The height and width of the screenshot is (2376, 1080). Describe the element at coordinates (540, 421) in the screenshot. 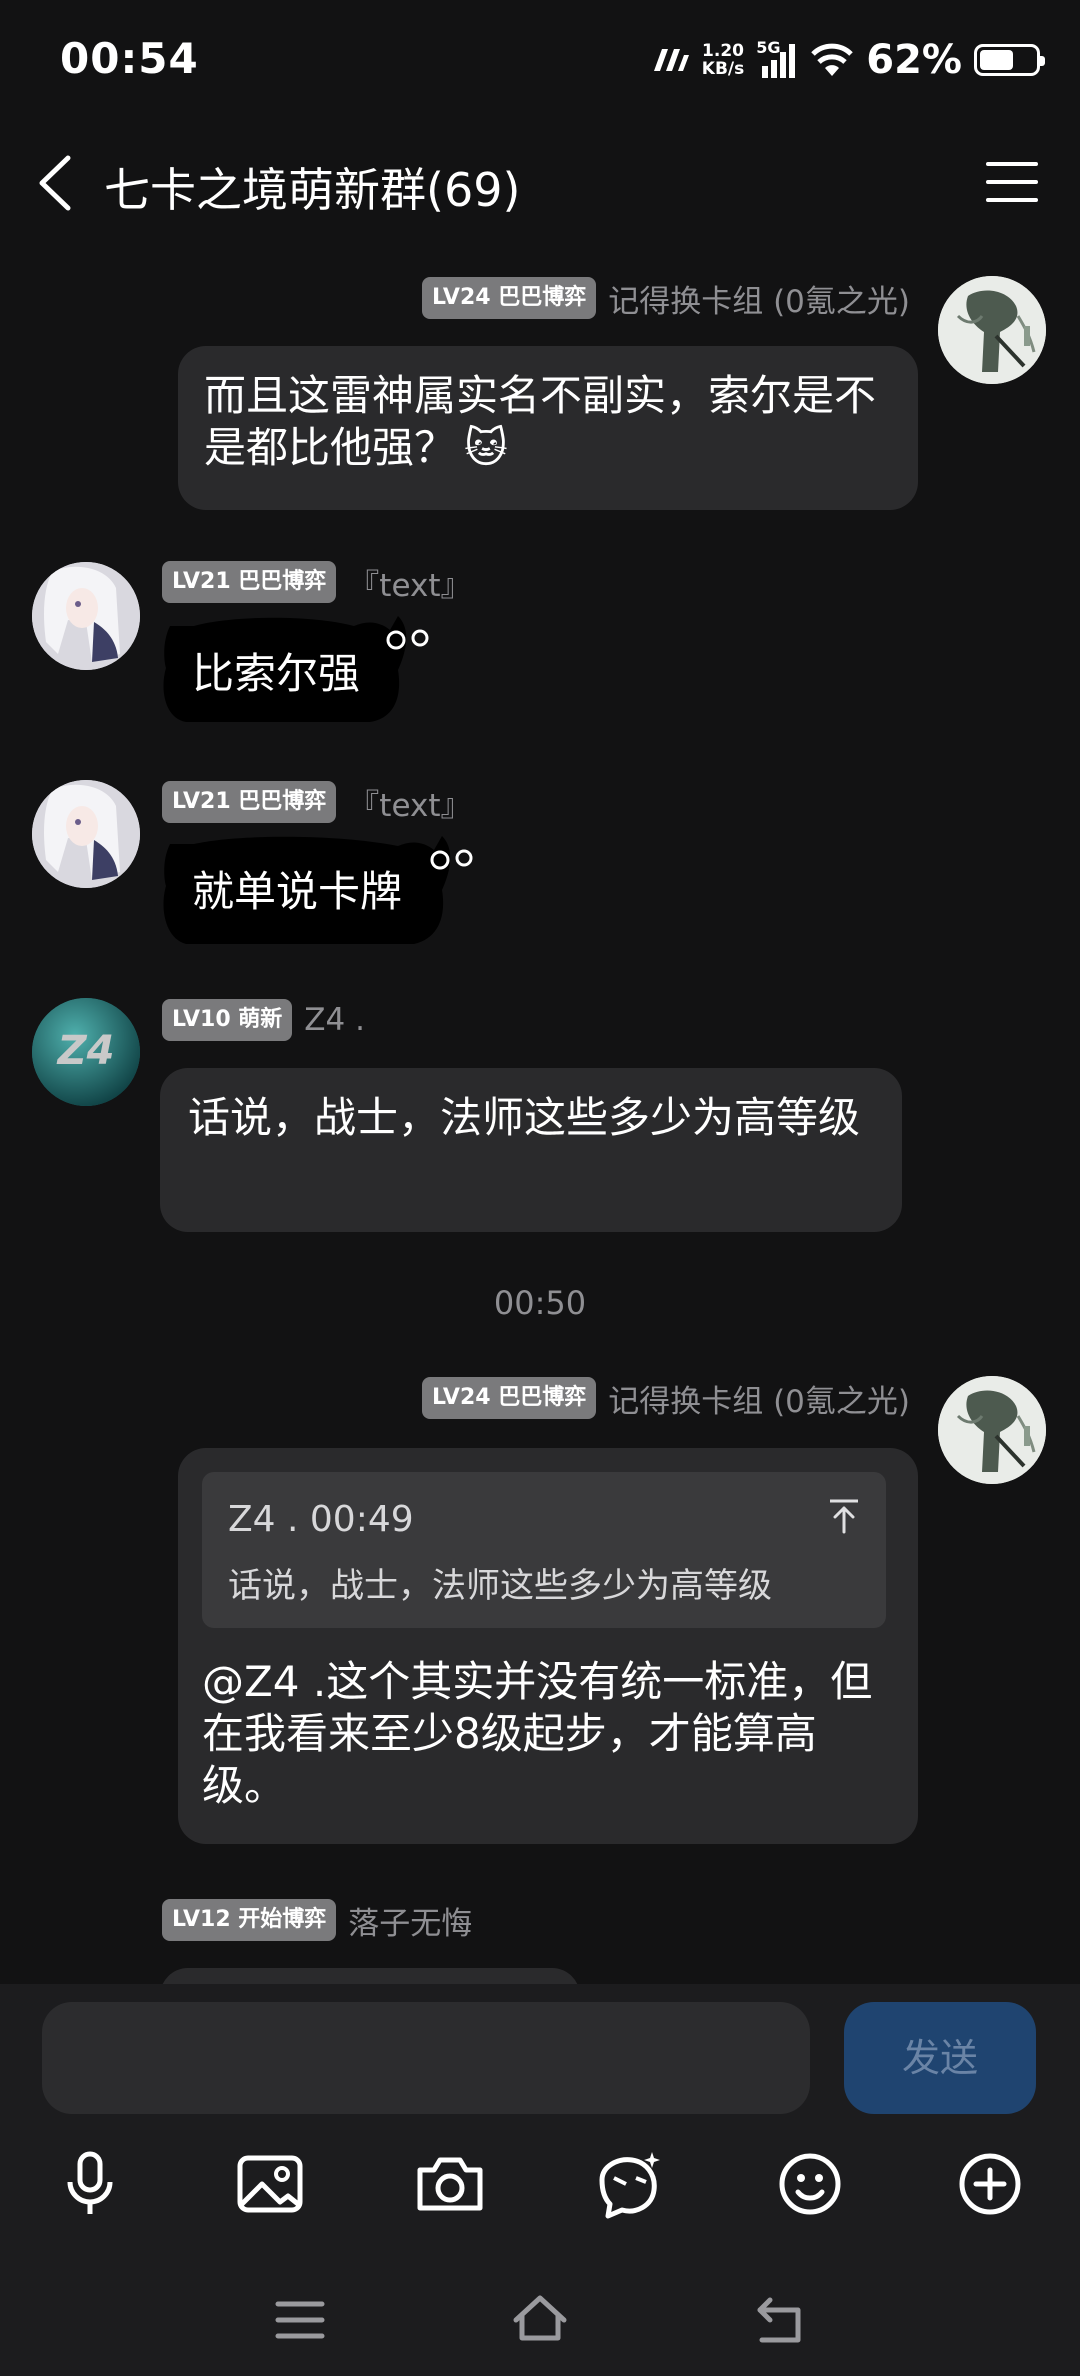

I see `message-text: 而且这雷神属实名不副实，索尔是不是都比他强？` at that location.